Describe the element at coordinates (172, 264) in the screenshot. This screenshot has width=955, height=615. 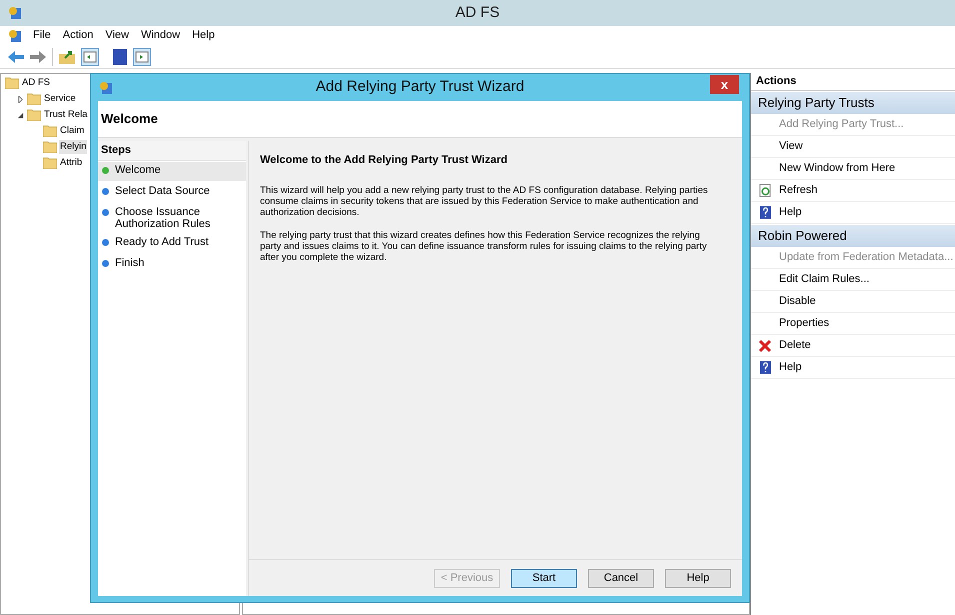
I see `step-item: Finish` at that location.